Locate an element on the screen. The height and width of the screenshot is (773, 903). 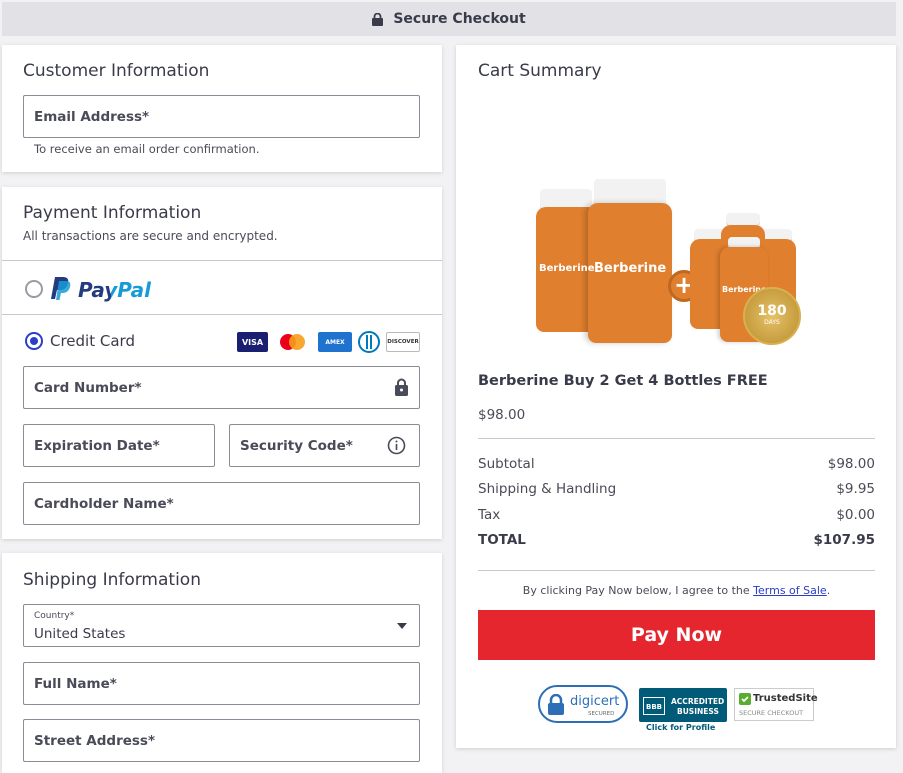
bbb-profile-link: Click for Profile is located at coordinates (680, 727).